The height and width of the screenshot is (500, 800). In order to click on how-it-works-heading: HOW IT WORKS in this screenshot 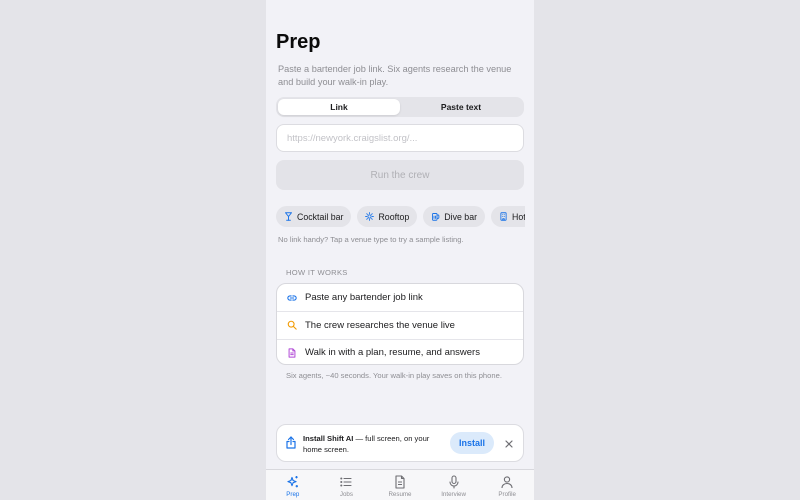, I will do `click(317, 272)`.